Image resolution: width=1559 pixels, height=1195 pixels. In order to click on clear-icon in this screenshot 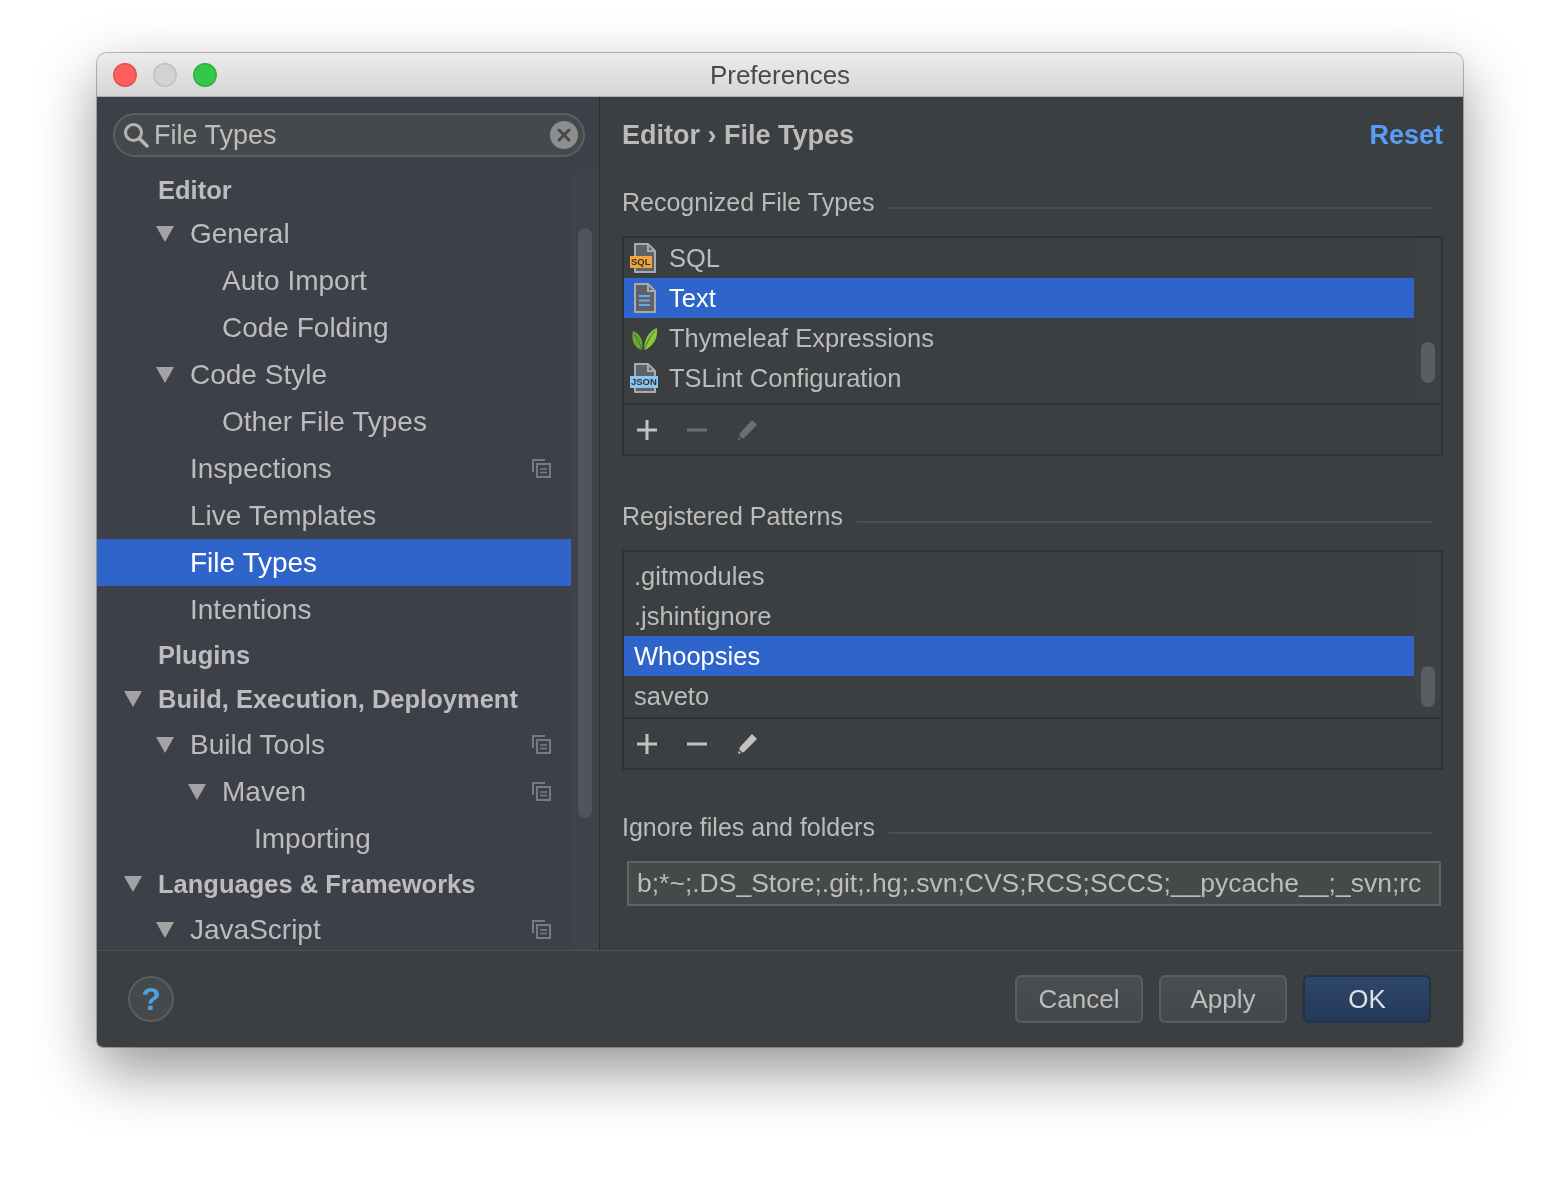, I will do `click(564, 135)`.